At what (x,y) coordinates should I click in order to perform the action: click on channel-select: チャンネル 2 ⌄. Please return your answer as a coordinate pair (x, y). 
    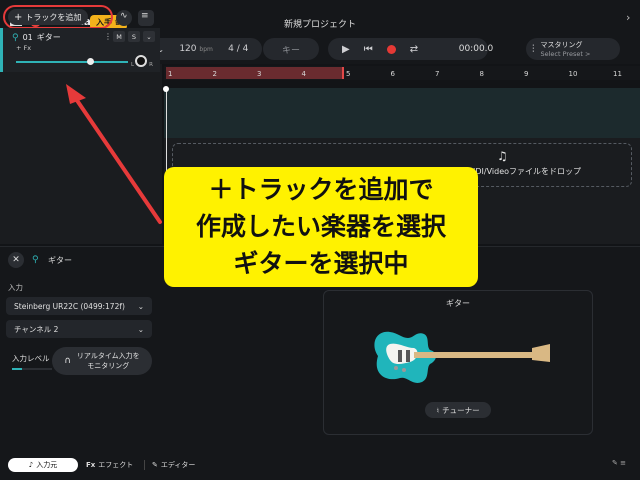
    Looking at the image, I should click on (79, 329).